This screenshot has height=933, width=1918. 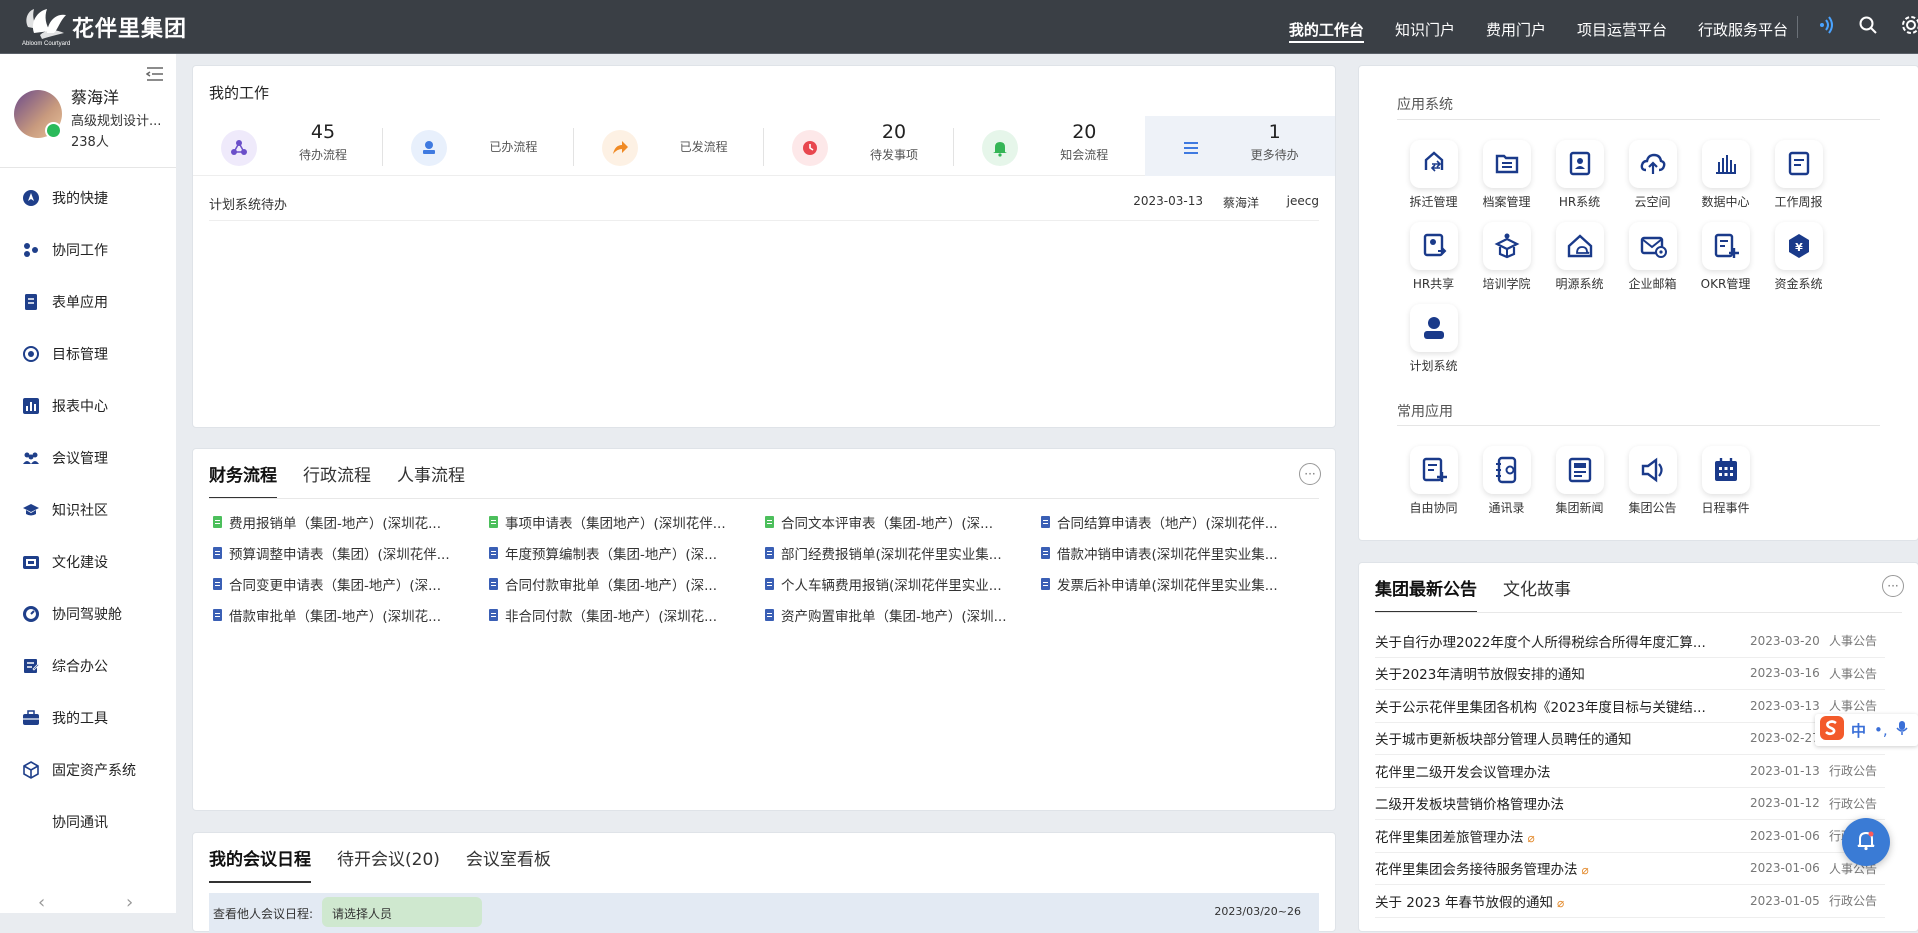 What do you see at coordinates (88, 718) in the screenshot?
I see `sidebar-item-tools: 我的工具` at bounding box center [88, 718].